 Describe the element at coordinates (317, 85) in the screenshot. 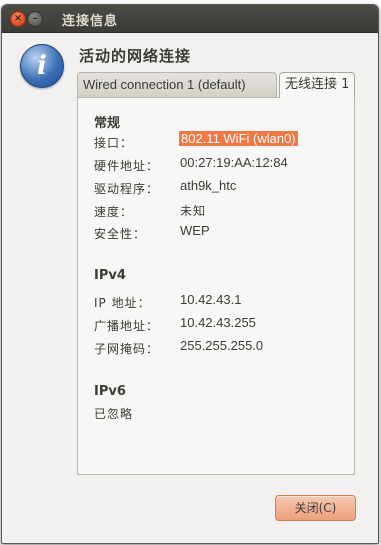

I see `tab-wireless-connection: 无线连接 1` at that location.